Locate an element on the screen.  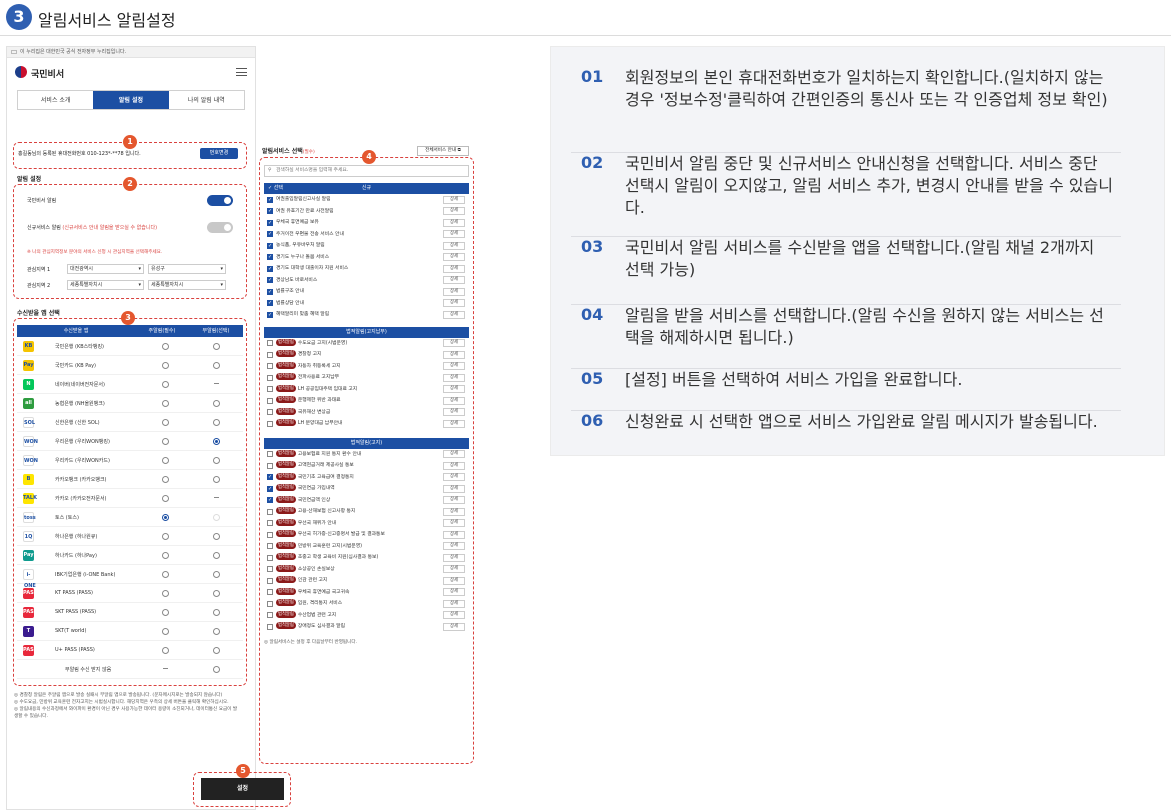
set-button: 설정 is located at coordinates (242, 789).